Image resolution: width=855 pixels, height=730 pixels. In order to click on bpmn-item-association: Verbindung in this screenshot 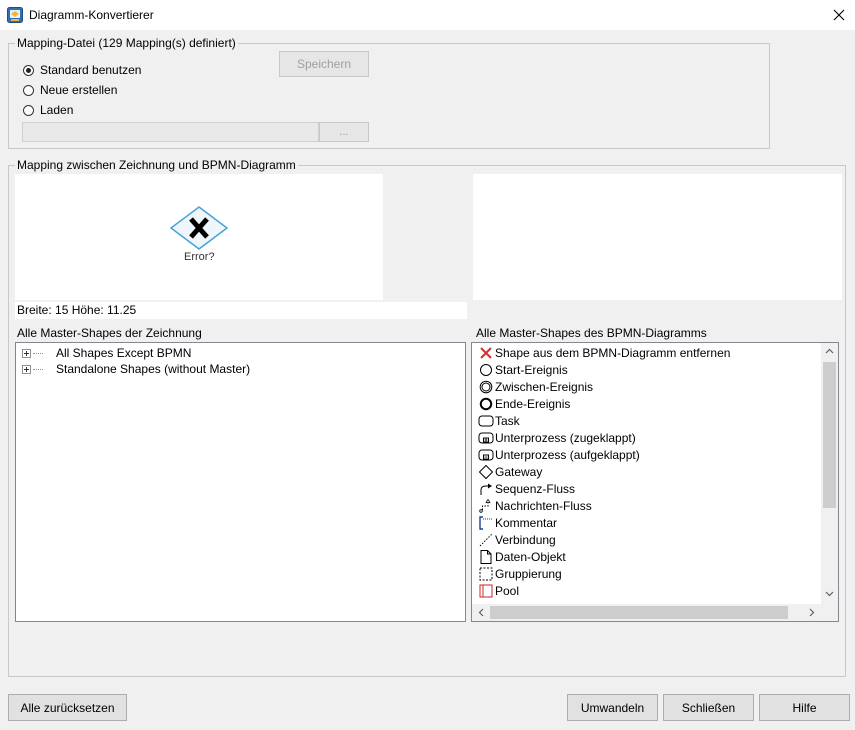, I will do `click(517, 539)`.